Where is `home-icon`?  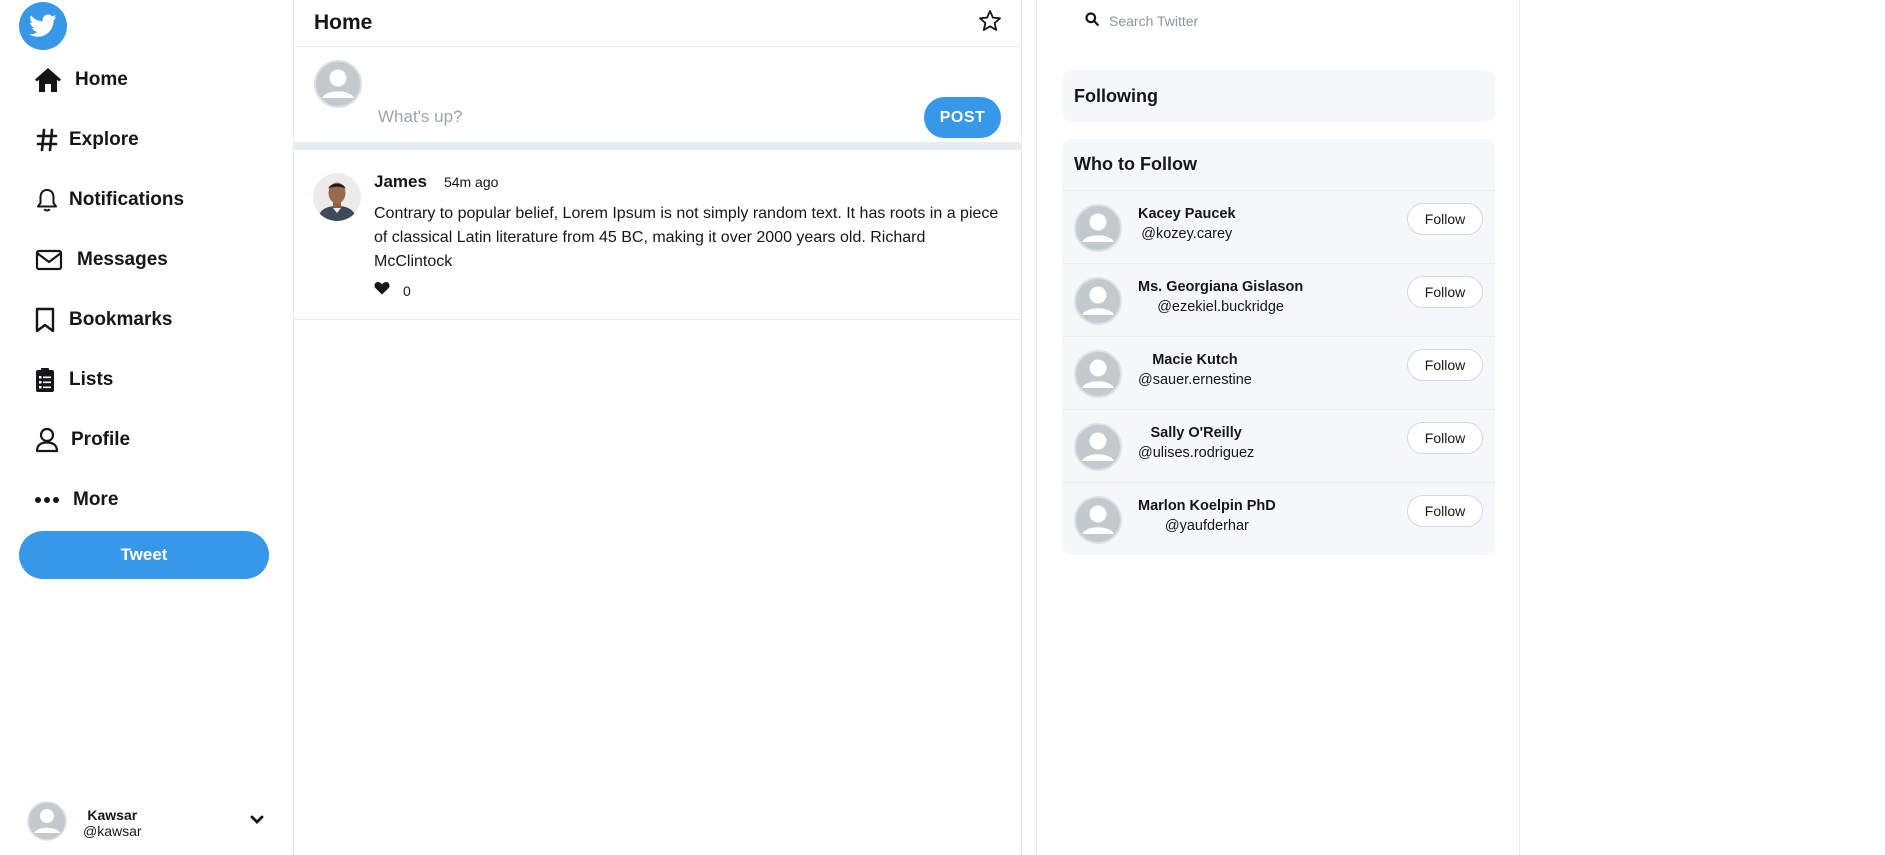 home-icon is located at coordinates (48, 80).